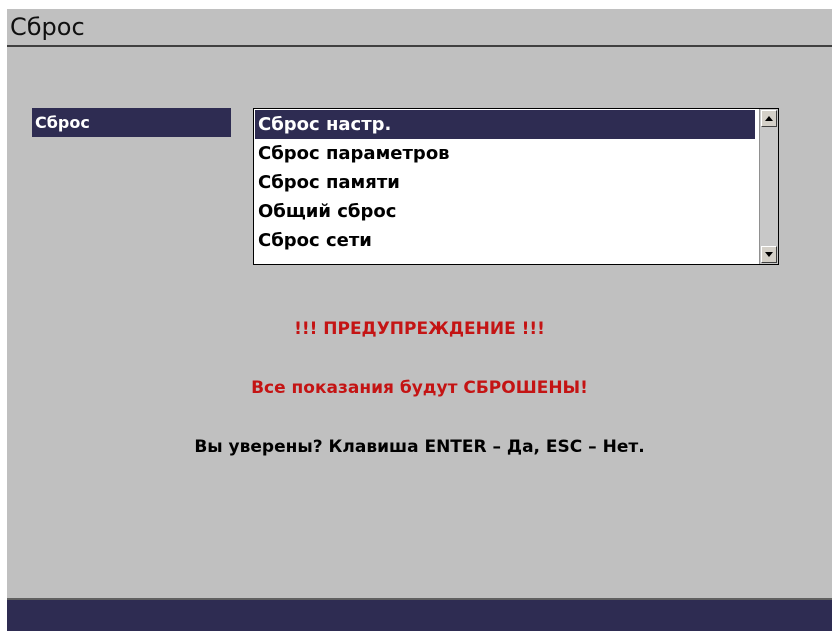  I want to click on list-item-reset-parameters: Сброс параметров, so click(505, 153).